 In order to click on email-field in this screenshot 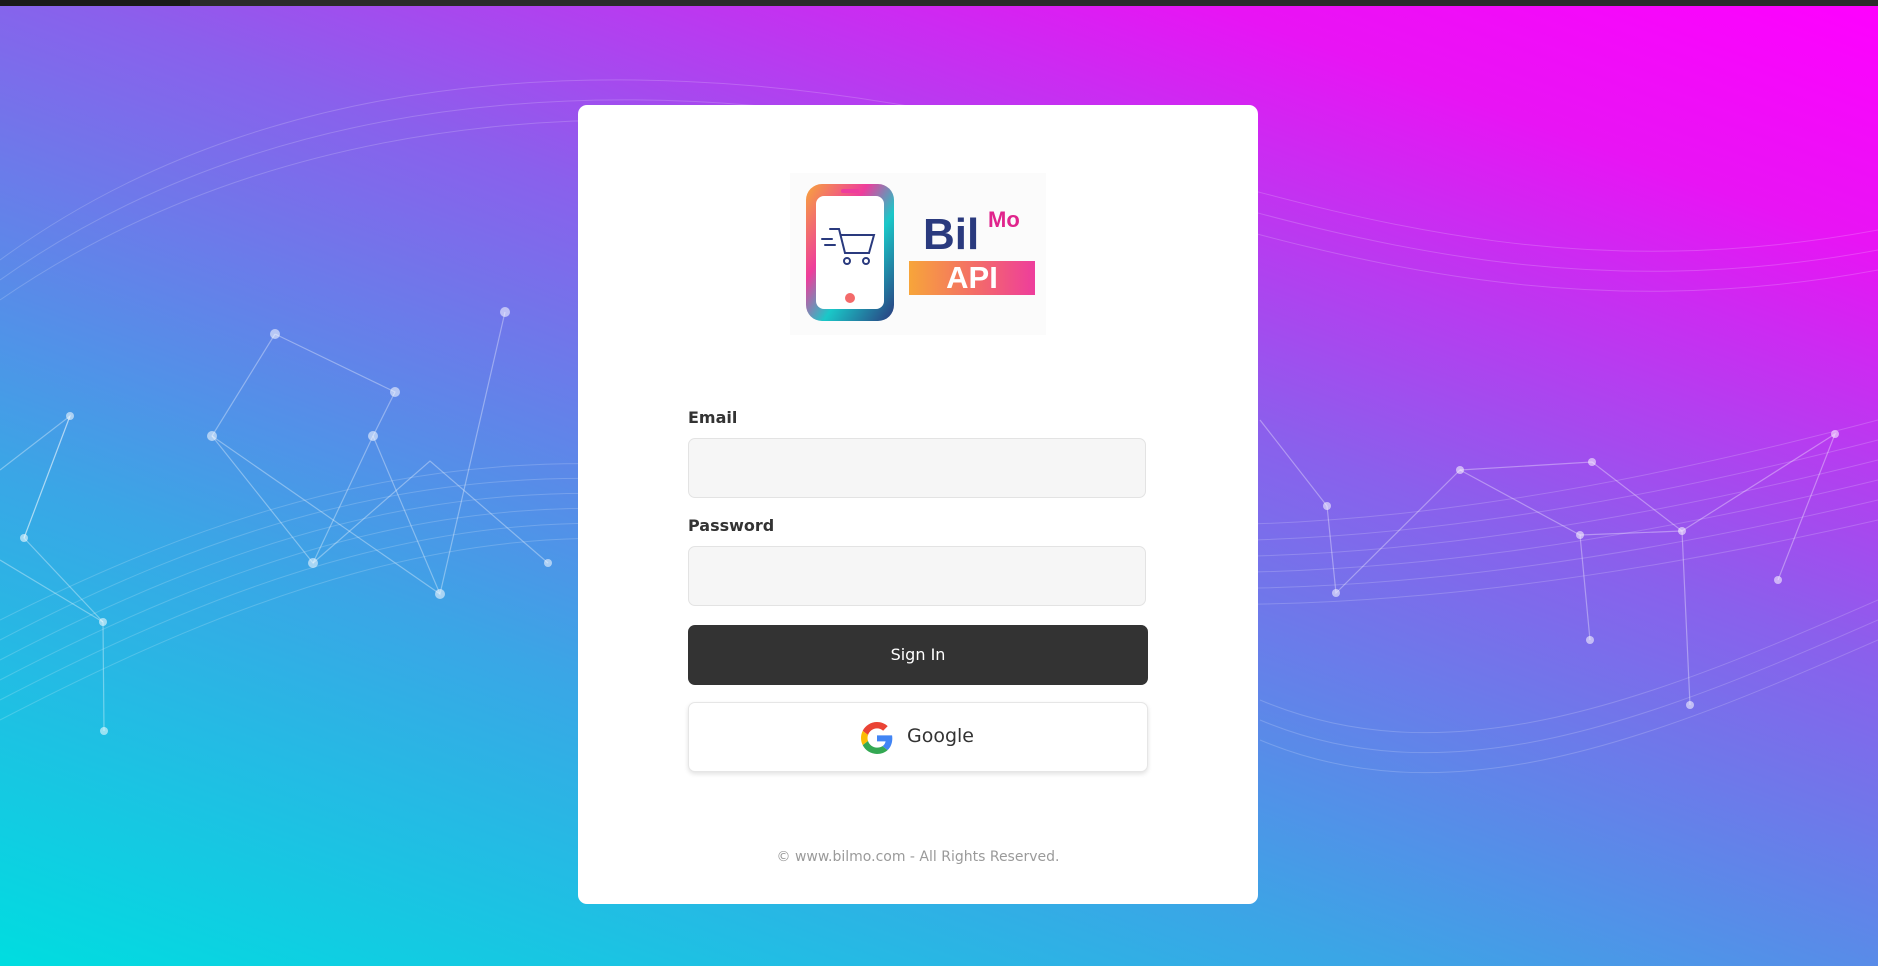, I will do `click(917, 468)`.